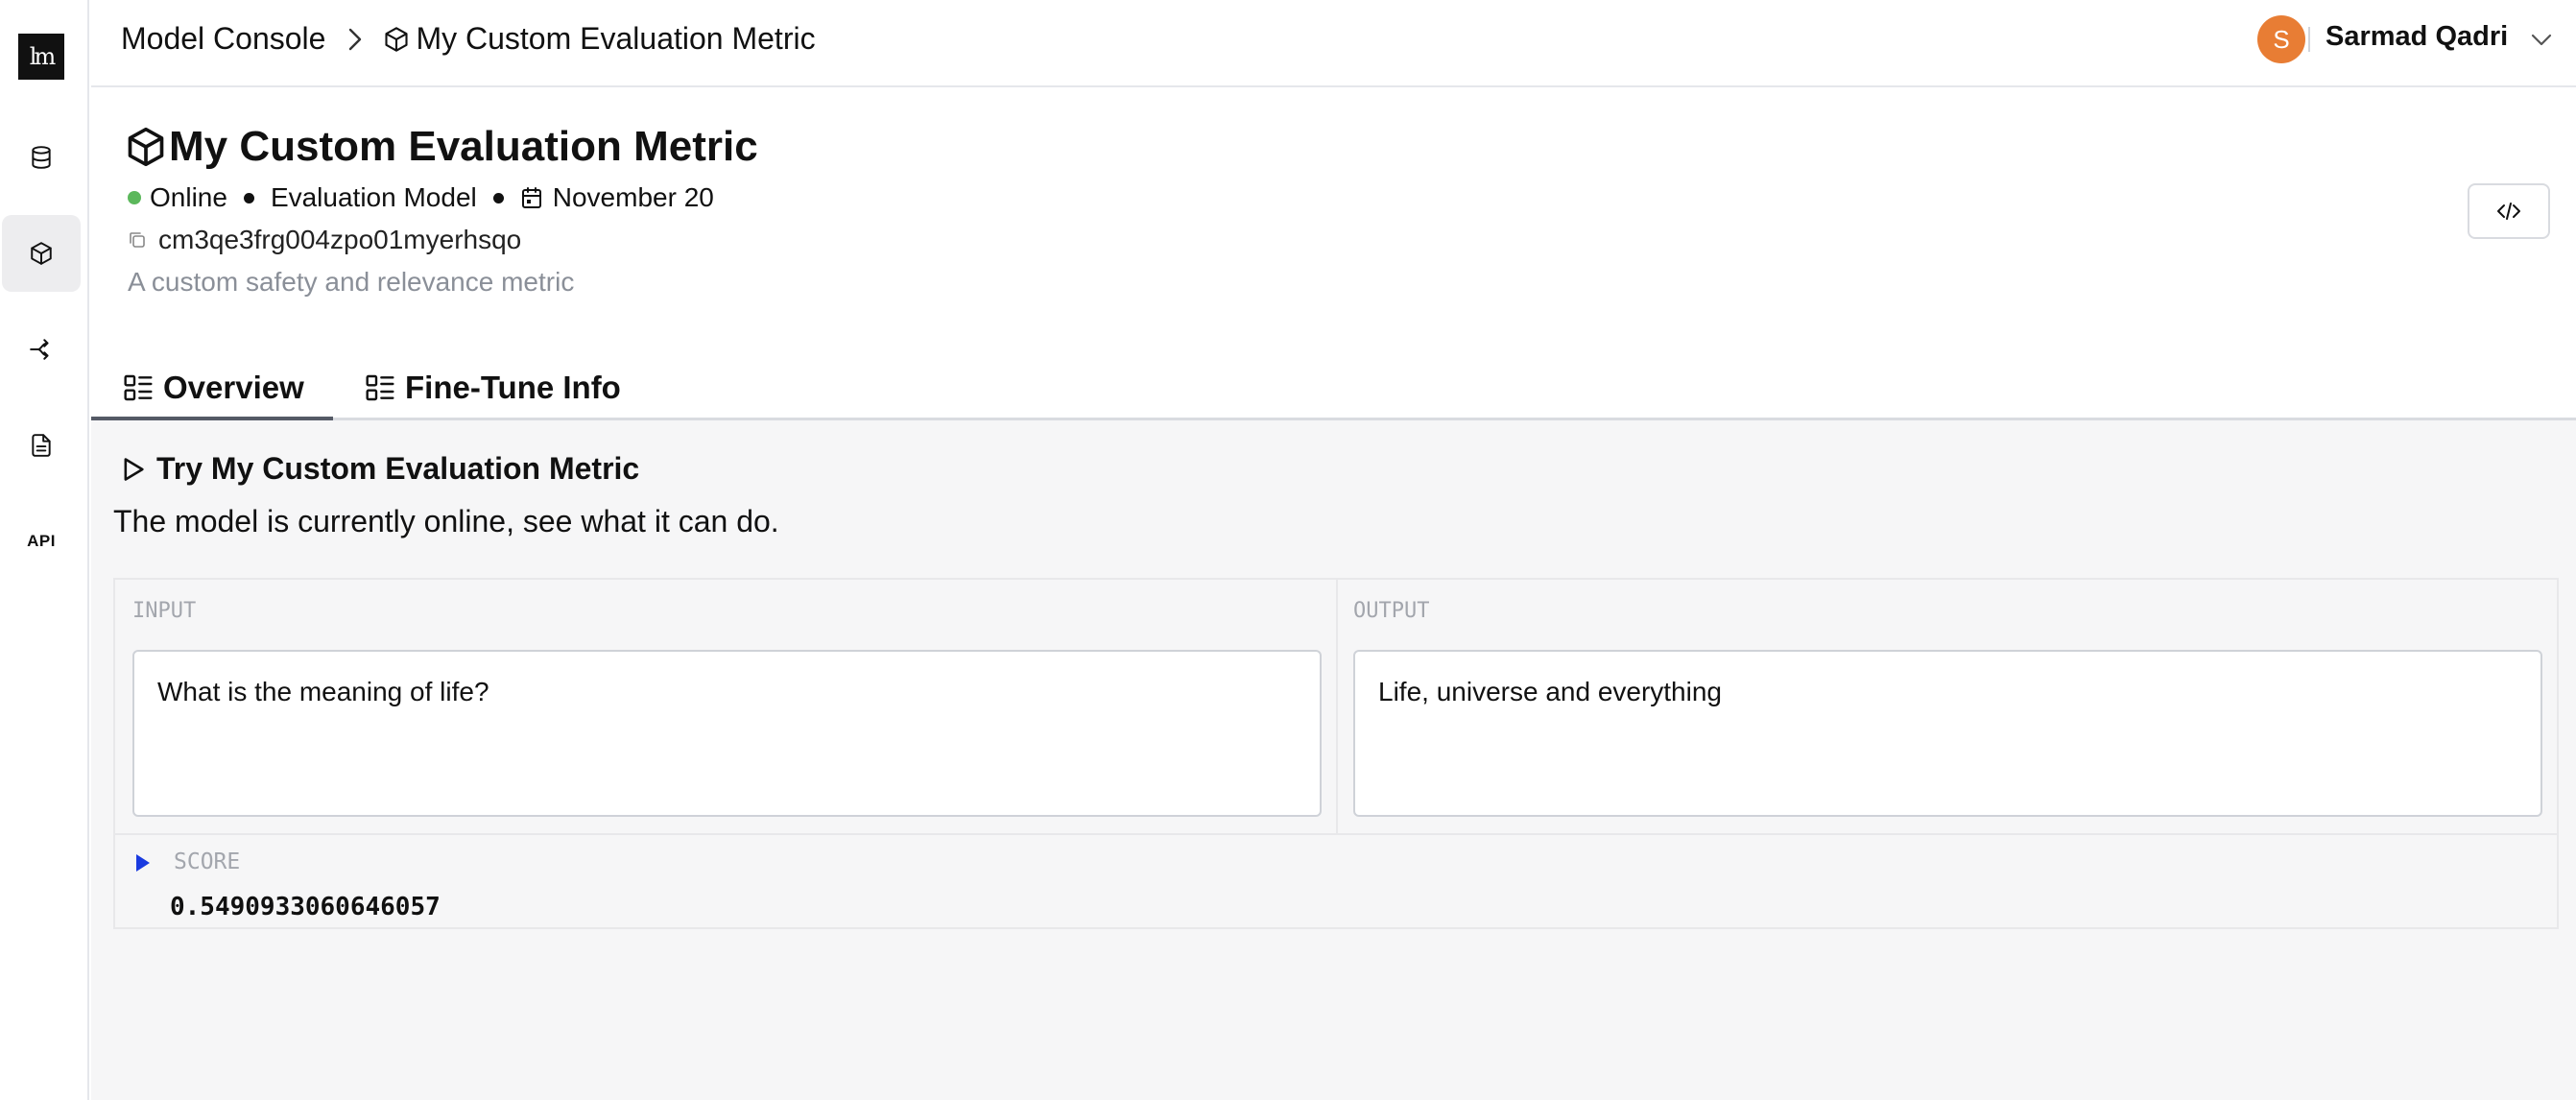 The height and width of the screenshot is (1100, 2576). I want to click on model-id-row: cm3qe3frg004zpo01myerhsqo, so click(324, 240).